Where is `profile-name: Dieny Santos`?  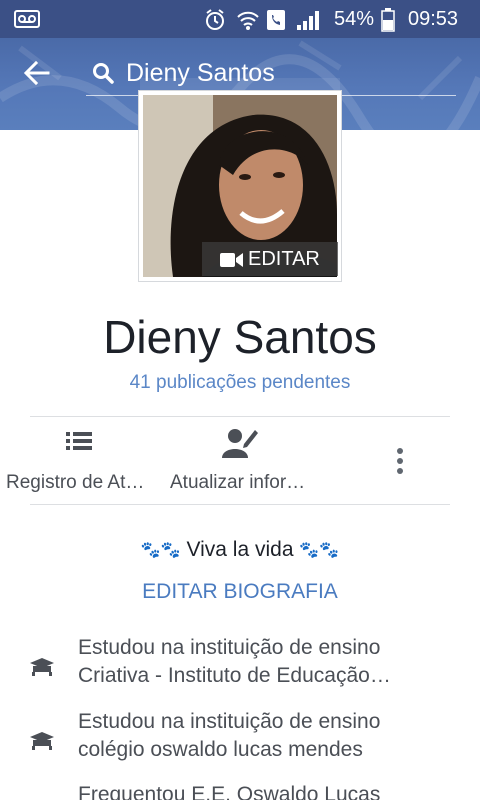 profile-name: Dieny Santos is located at coordinates (240, 337).